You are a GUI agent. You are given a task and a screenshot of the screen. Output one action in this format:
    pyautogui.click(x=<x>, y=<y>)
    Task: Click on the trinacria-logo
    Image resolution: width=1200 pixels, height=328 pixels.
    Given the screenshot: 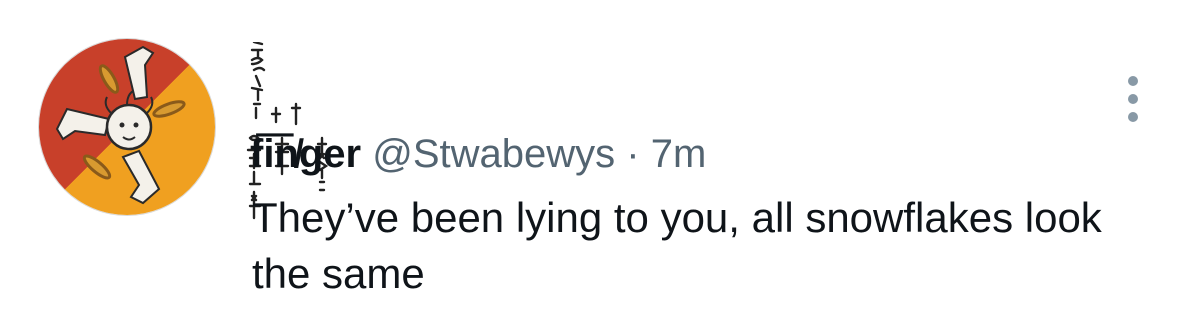 What is the action you would take?
    pyautogui.click(x=127, y=127)
    